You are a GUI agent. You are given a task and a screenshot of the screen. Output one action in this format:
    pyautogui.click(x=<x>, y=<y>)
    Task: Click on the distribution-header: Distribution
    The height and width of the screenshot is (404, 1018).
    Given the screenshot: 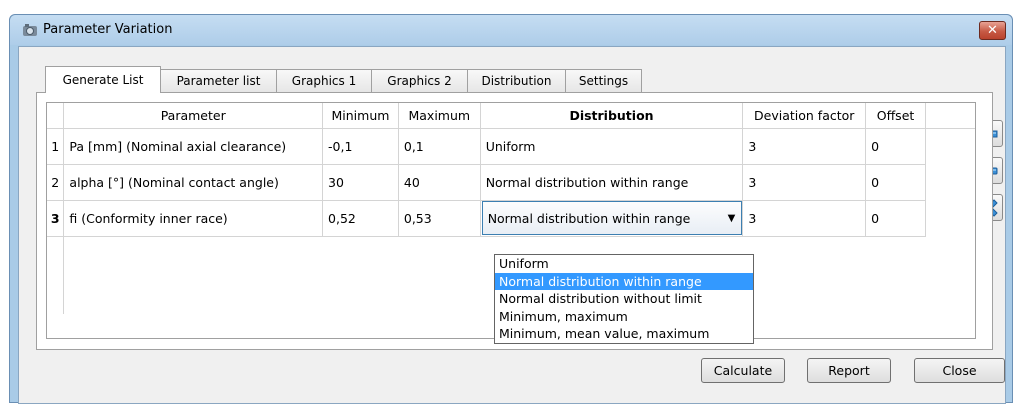 What is the action you would take?
    pyautogui.click(x=612, y=116)
    